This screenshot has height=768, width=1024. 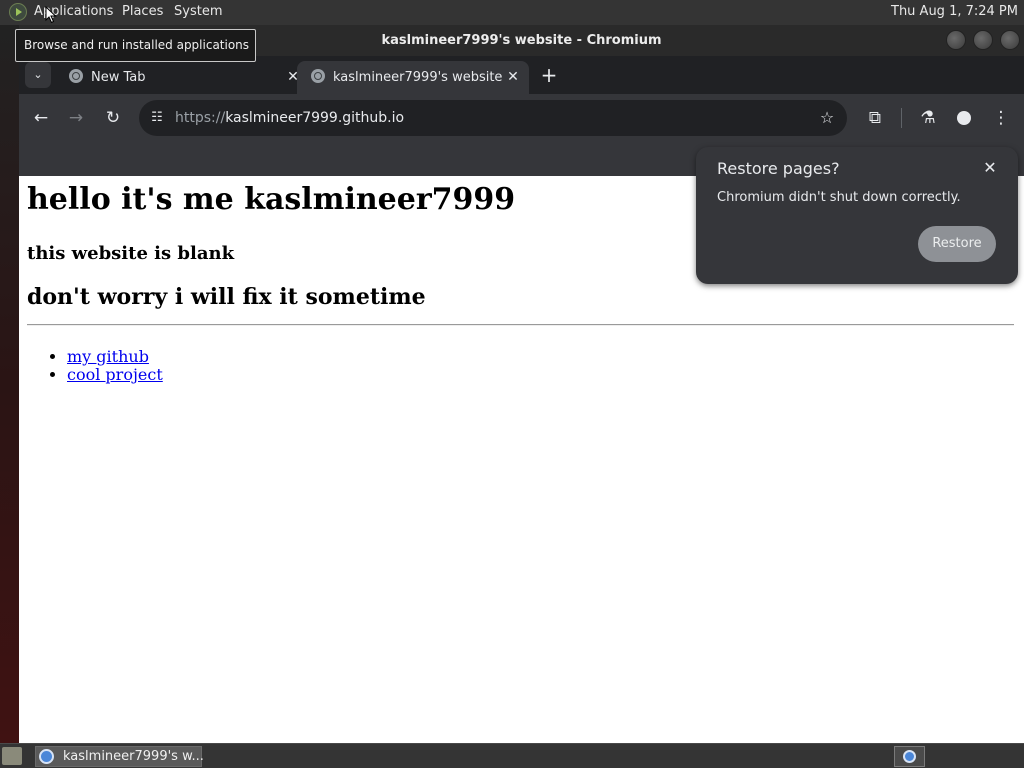 What do you see at coordinates (418, 77) in the screenshot?
I see `tab-label: kaslmineer7999's website` at bounding box center [418, 77].